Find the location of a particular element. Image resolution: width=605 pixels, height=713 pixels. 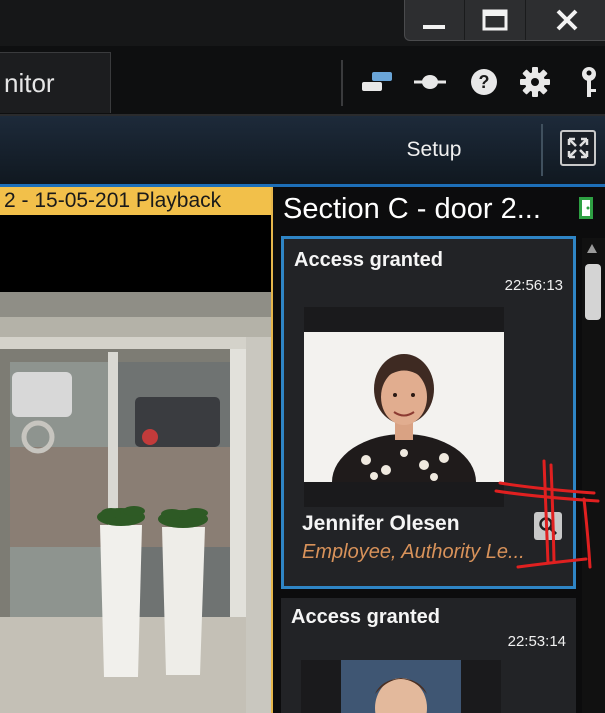

gear-icon is located at coordinates (535, 82).